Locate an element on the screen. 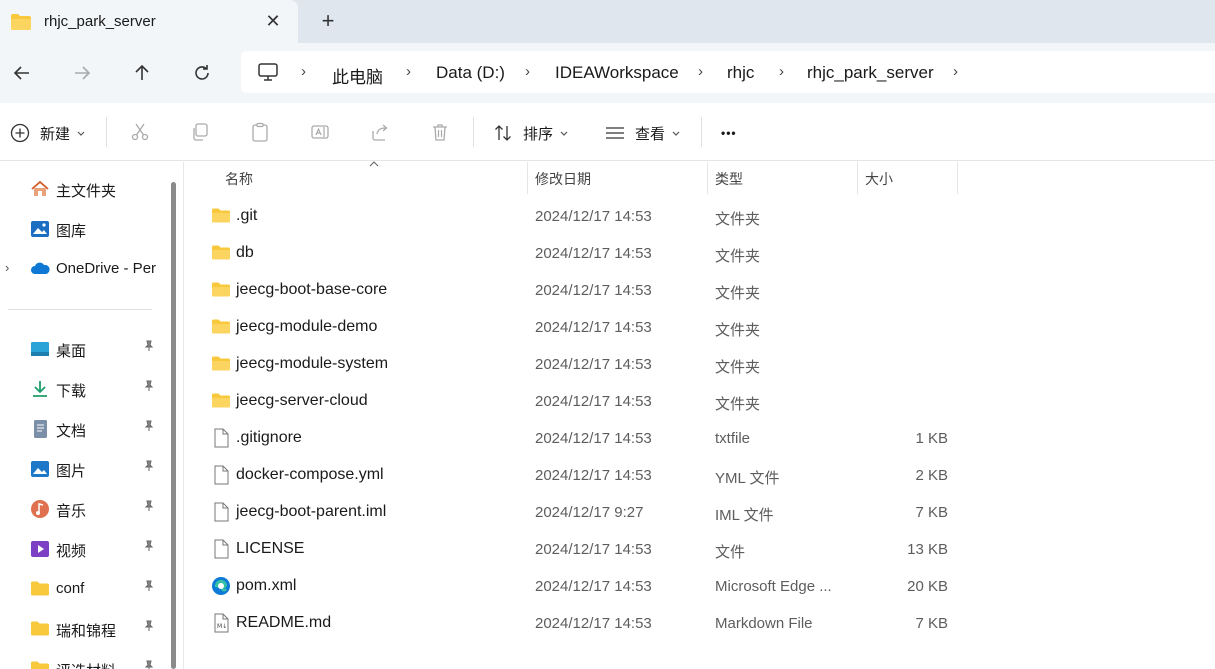 The width and height of the screenshot is (1215, 669). rename-button is located at coordinates (320, 132).